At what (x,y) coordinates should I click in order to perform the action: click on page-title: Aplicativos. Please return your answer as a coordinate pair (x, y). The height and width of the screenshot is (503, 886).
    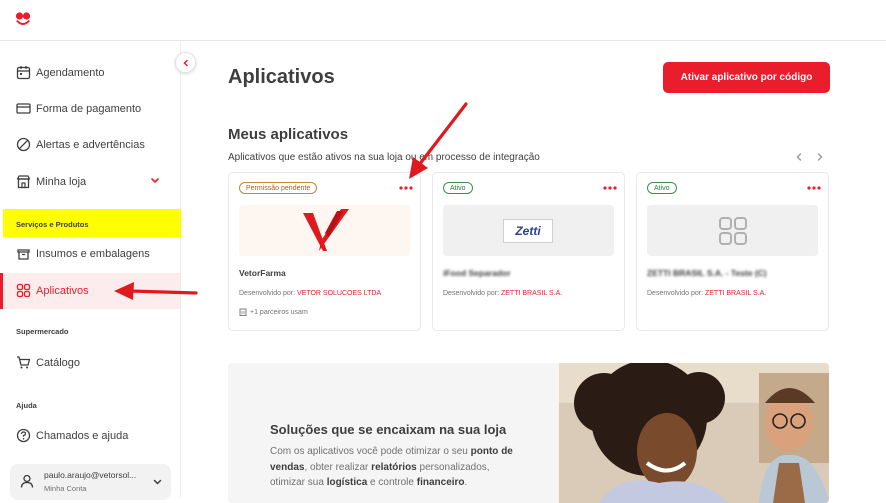
    Looking at the image, I should click on (281, 77).